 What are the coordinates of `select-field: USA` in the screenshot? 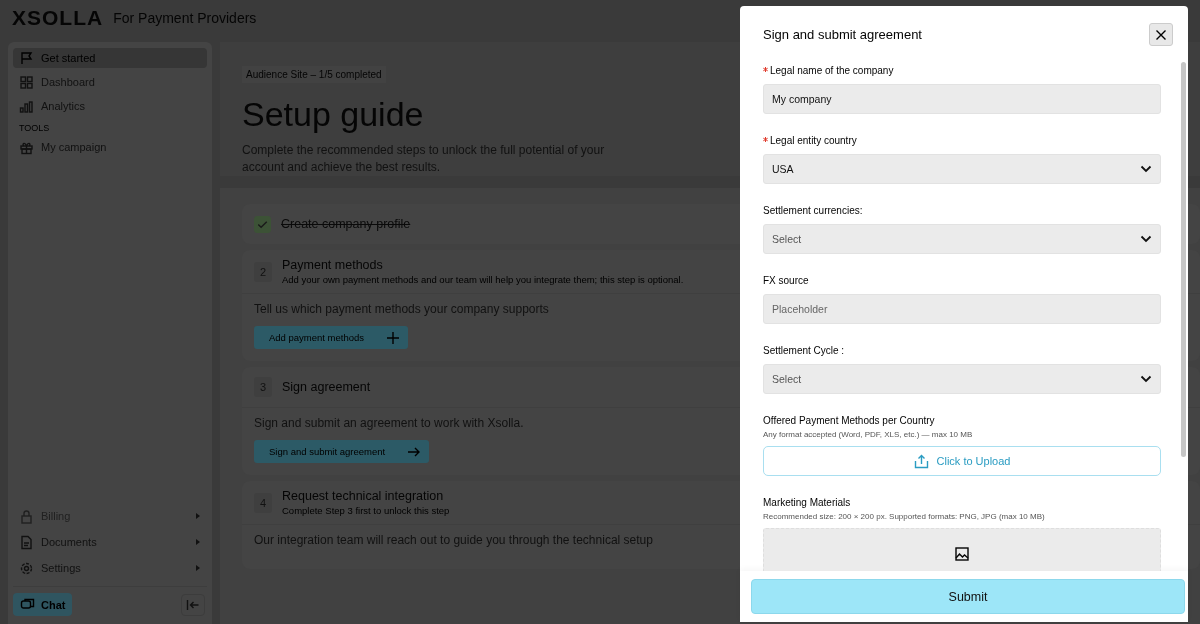 It's located at (962, 169).